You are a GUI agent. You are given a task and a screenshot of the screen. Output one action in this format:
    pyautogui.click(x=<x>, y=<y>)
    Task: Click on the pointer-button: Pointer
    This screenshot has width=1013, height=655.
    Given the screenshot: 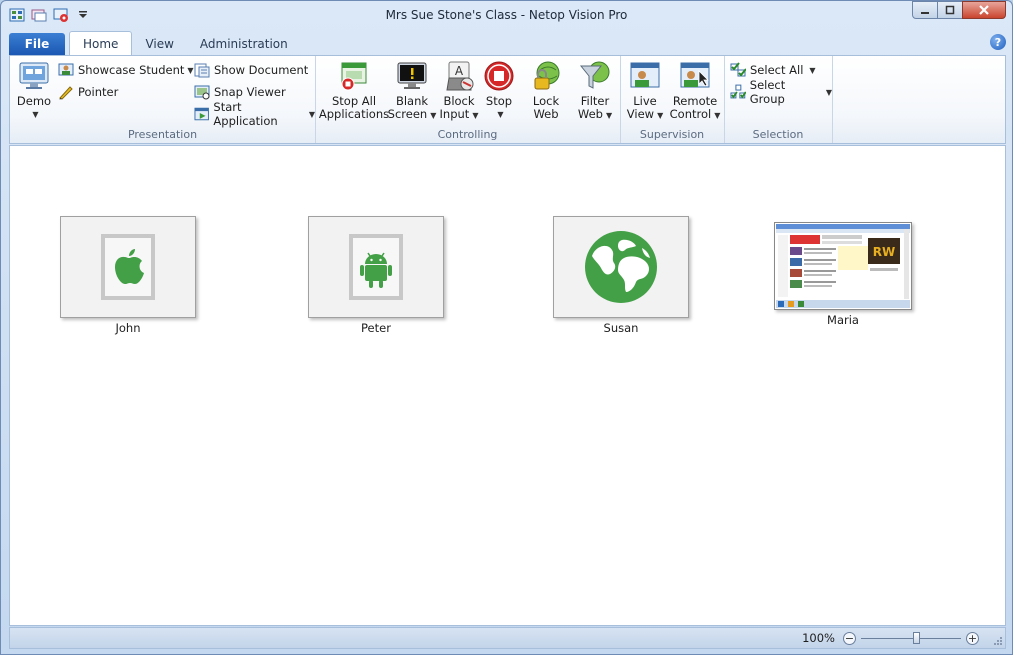 What is the action you would take?
    pyautogui.click(x=88, y=92)
    